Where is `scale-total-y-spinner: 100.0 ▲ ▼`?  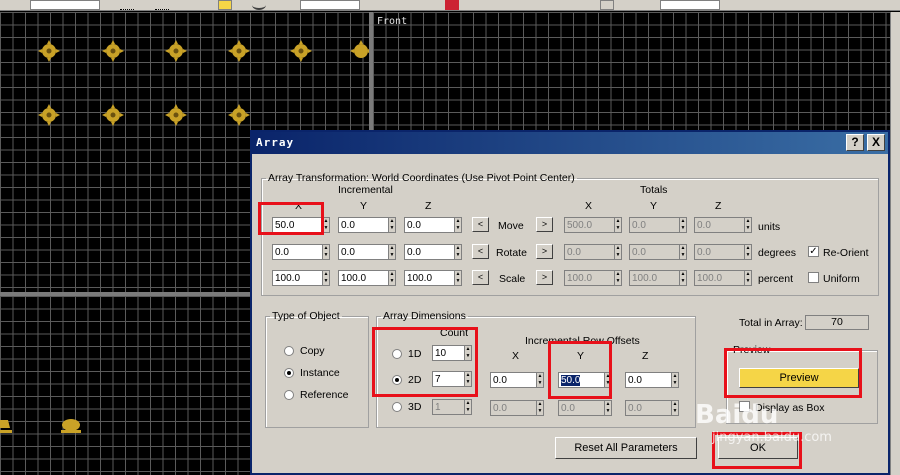
scale-total-y-spinner: 100.0 ▲ ▼ is located at coordinates (659, 278).